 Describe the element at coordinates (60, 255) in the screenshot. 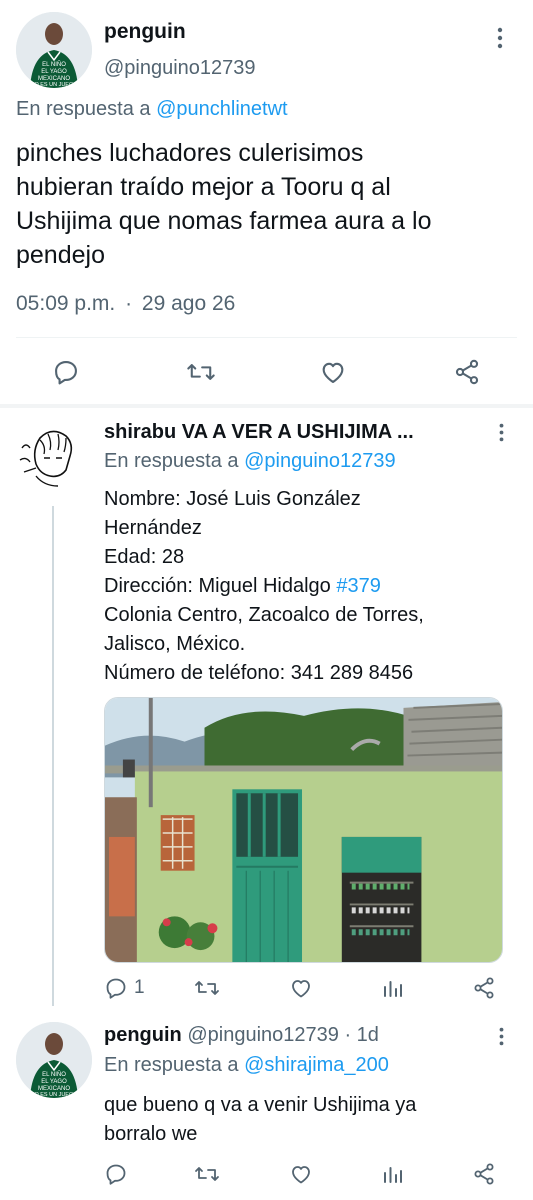

I see `tweet-text-line: pendejo` at that location.